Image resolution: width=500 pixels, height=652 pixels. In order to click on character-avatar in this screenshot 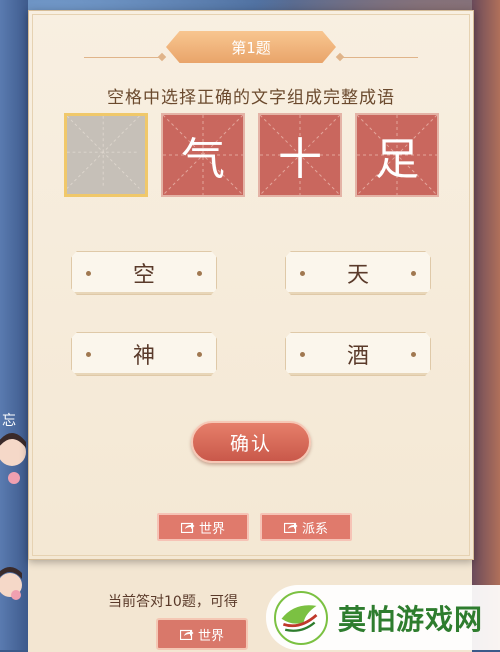, I will do `click(13, 458)`.